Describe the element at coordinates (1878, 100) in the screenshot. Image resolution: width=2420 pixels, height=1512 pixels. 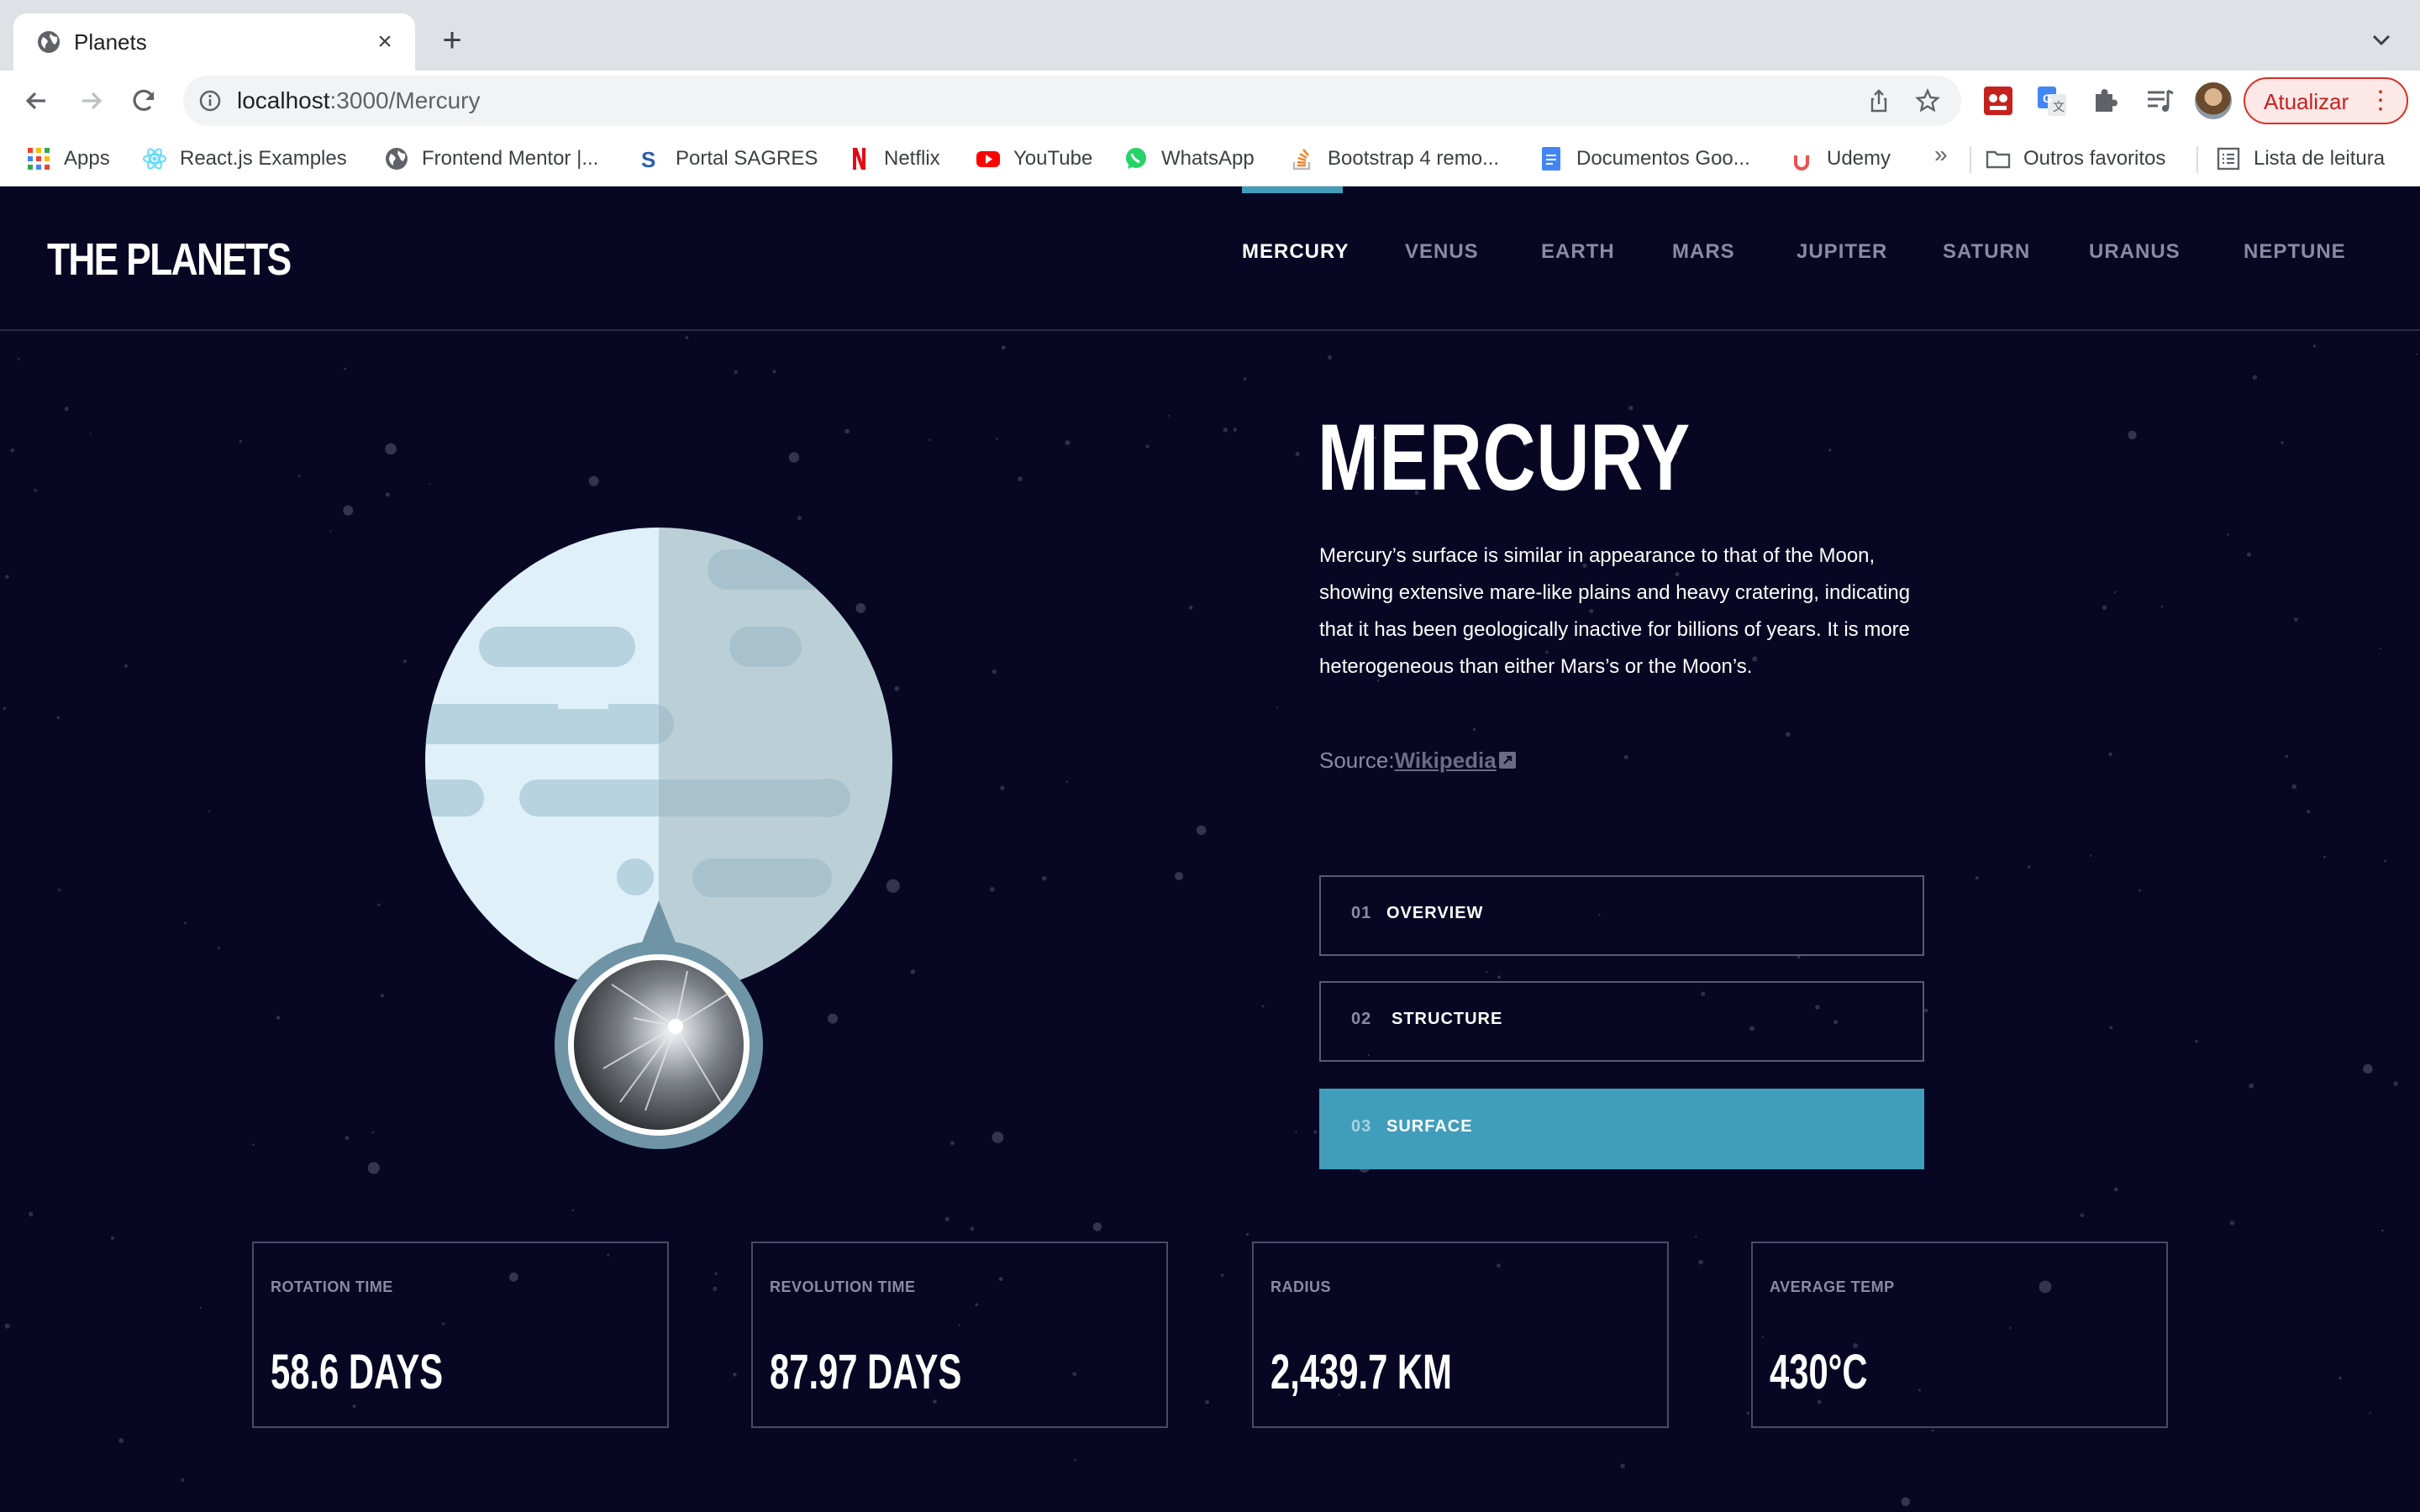
I see `share-icon` at that location.